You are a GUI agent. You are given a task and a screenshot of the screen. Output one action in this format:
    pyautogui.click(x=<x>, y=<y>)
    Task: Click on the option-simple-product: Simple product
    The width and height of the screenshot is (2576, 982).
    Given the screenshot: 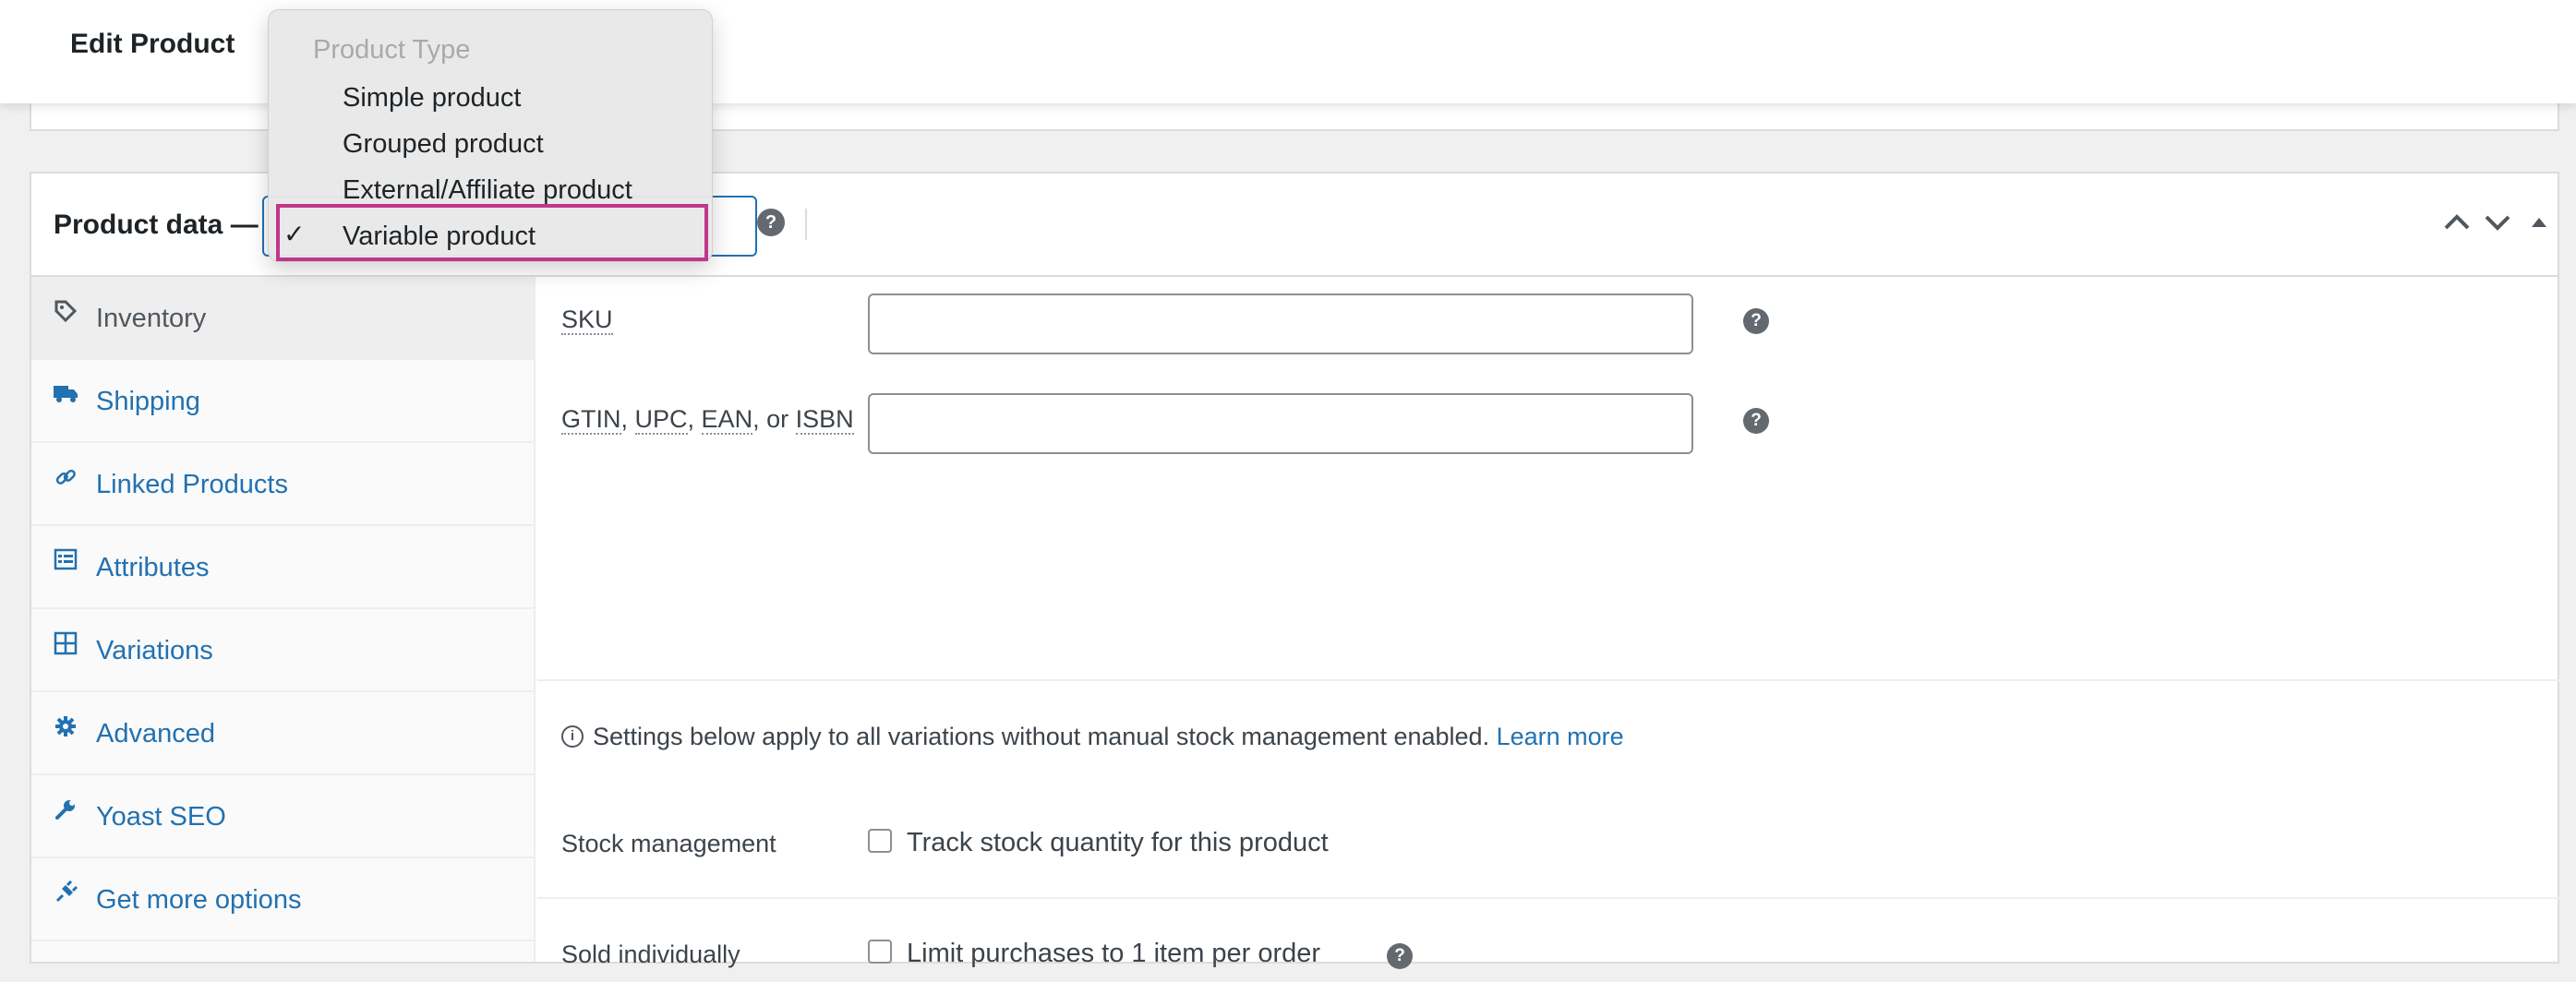 What is the action you would take?
    pyautogui.click(x=432, y=98)
    